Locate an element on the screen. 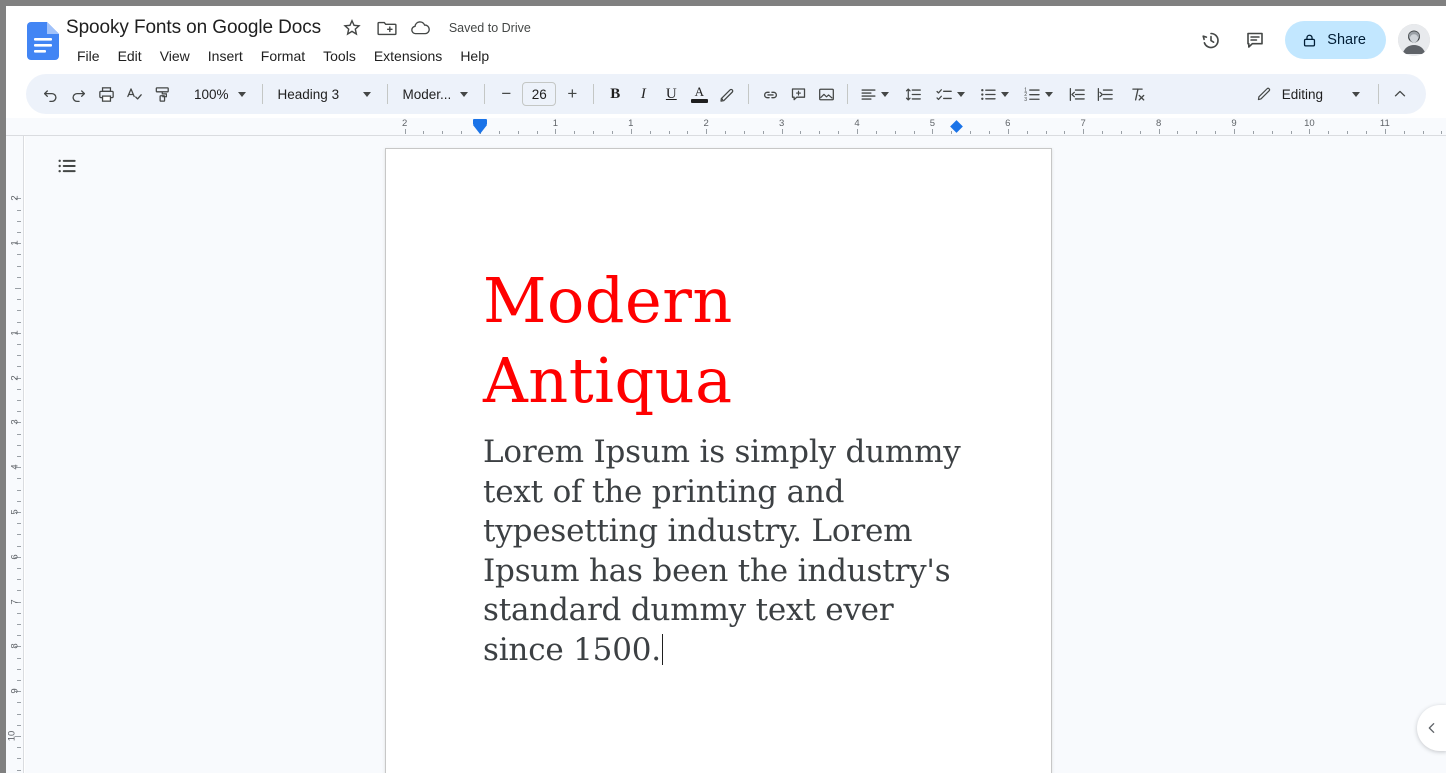 This screenshot has height=773, width=1446. menu-tools: Tools is located at coordinates (339, 56).